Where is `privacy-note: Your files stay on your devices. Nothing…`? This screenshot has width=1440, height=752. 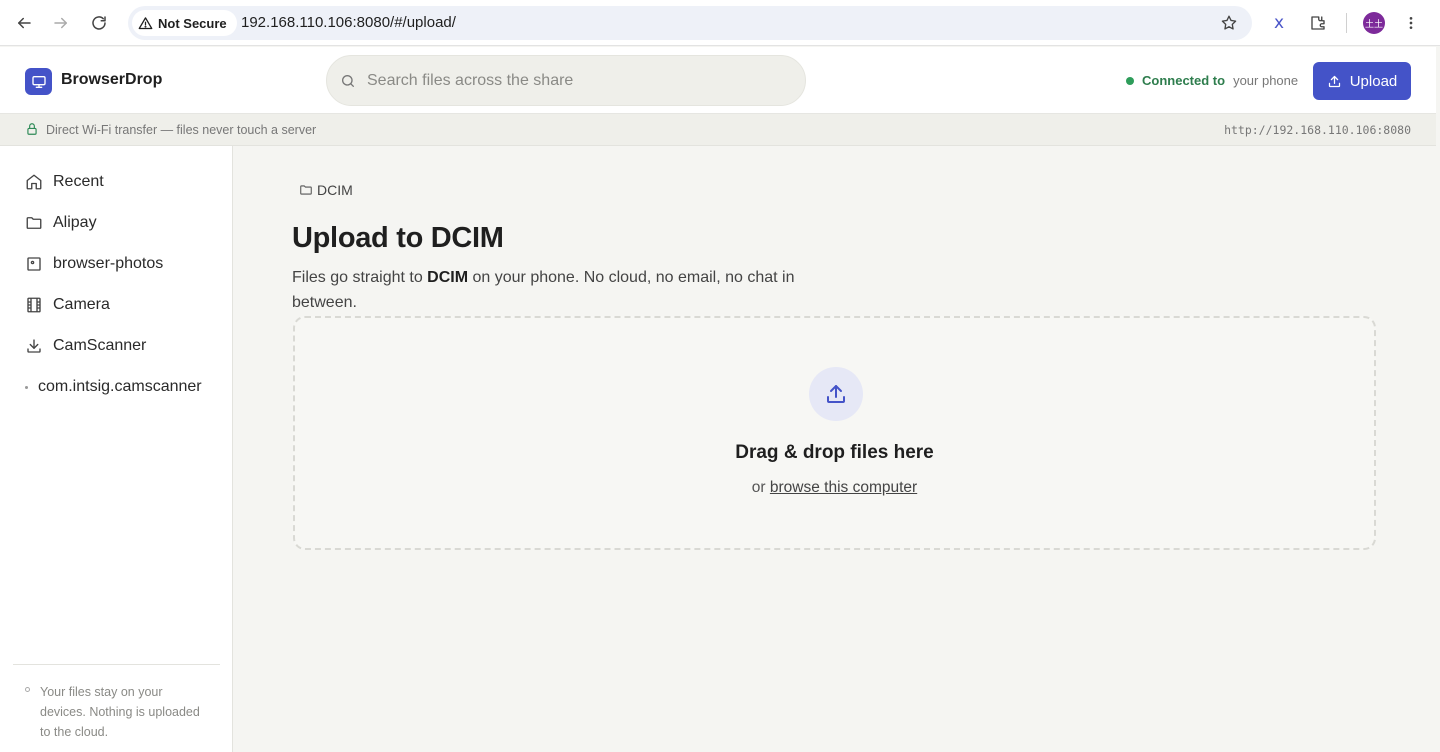
privacy-note: Your files stay on your devices. Nothing… is located at coordinates (120, 712).